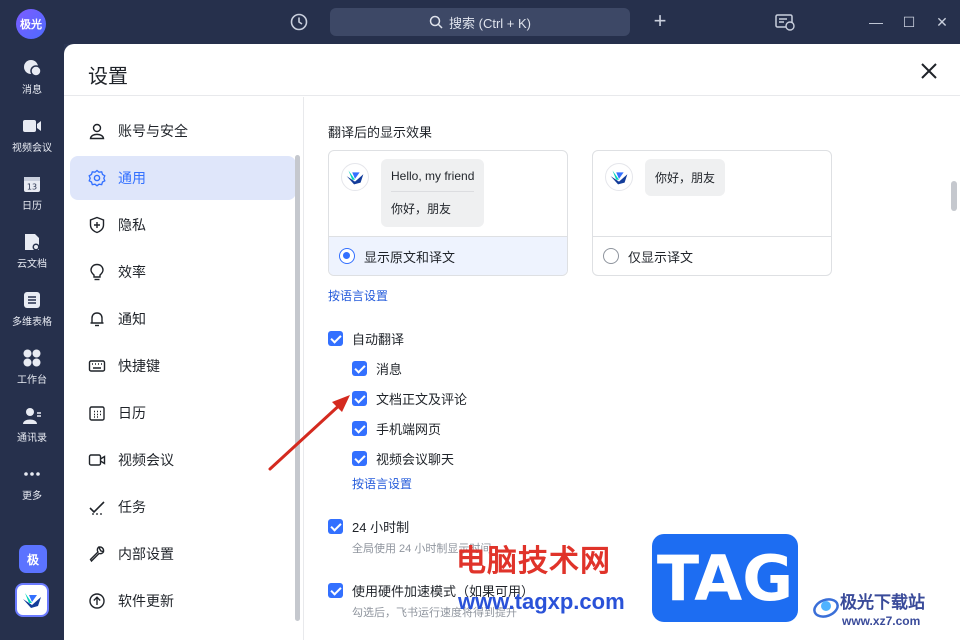  Describe the element at coordinates (32, 370) in the screenshot. I see `nav-item-workspace: 工作台` at that location.